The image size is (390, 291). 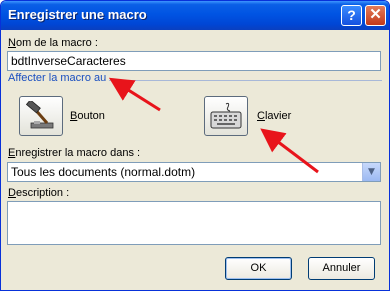 I want to click on annotation-arrow-keyboard, so click(x=289, y=151).